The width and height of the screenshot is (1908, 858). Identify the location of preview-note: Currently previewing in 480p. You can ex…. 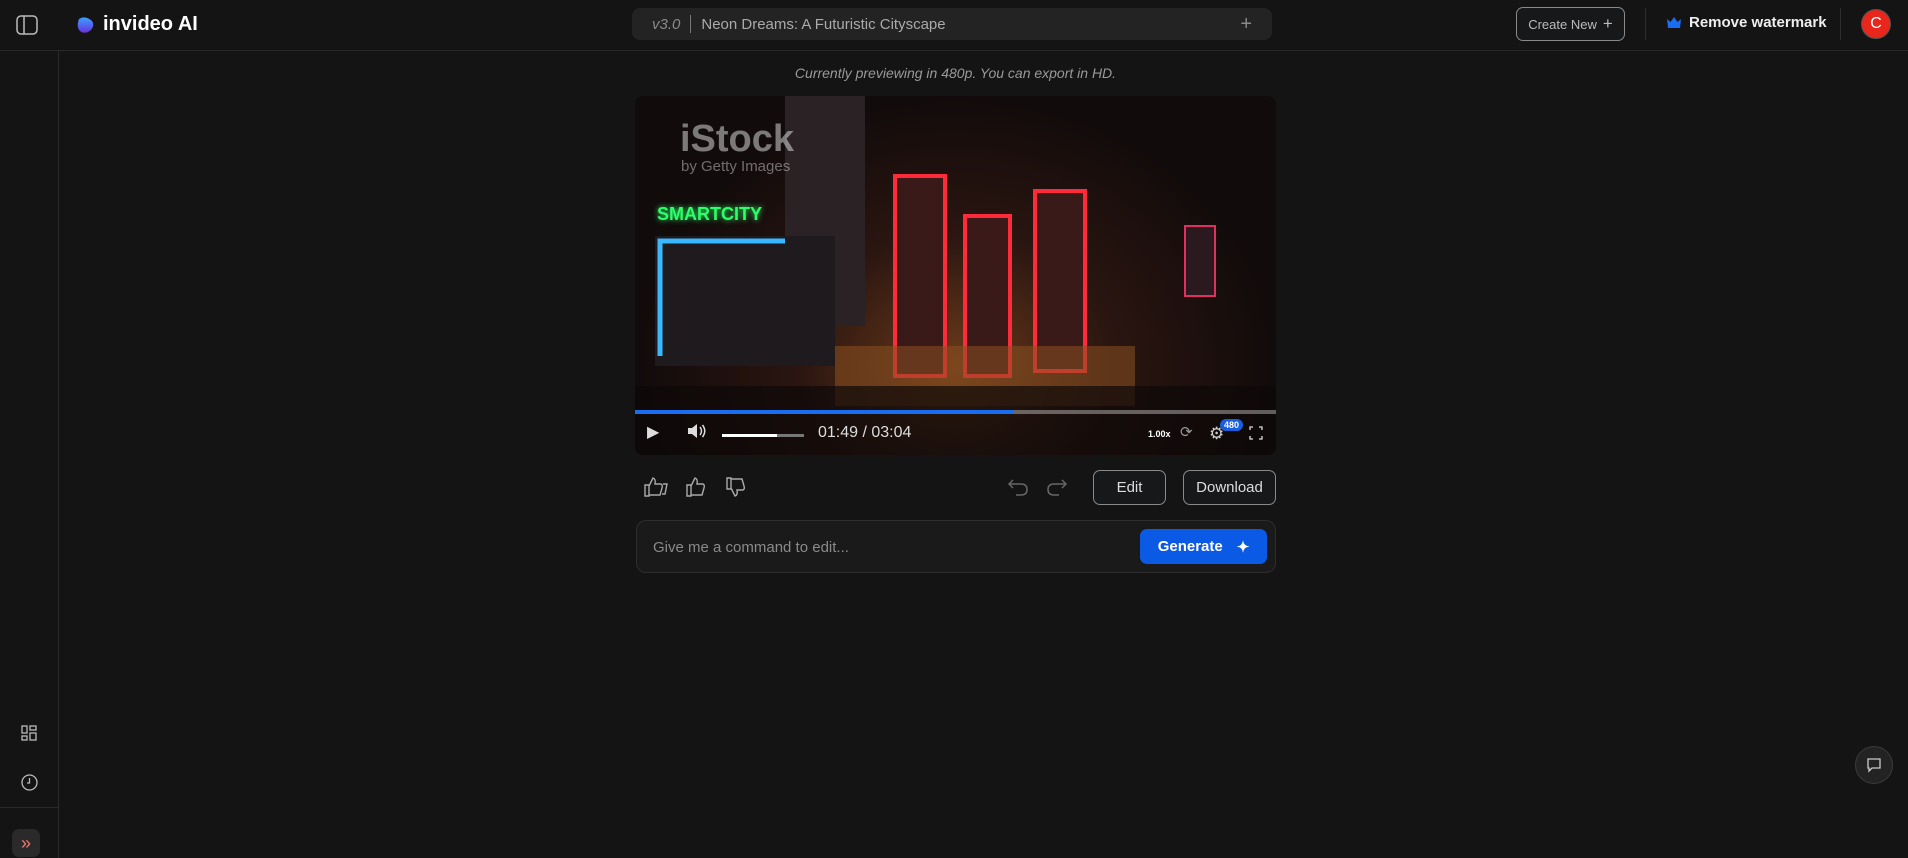
(955, 73).